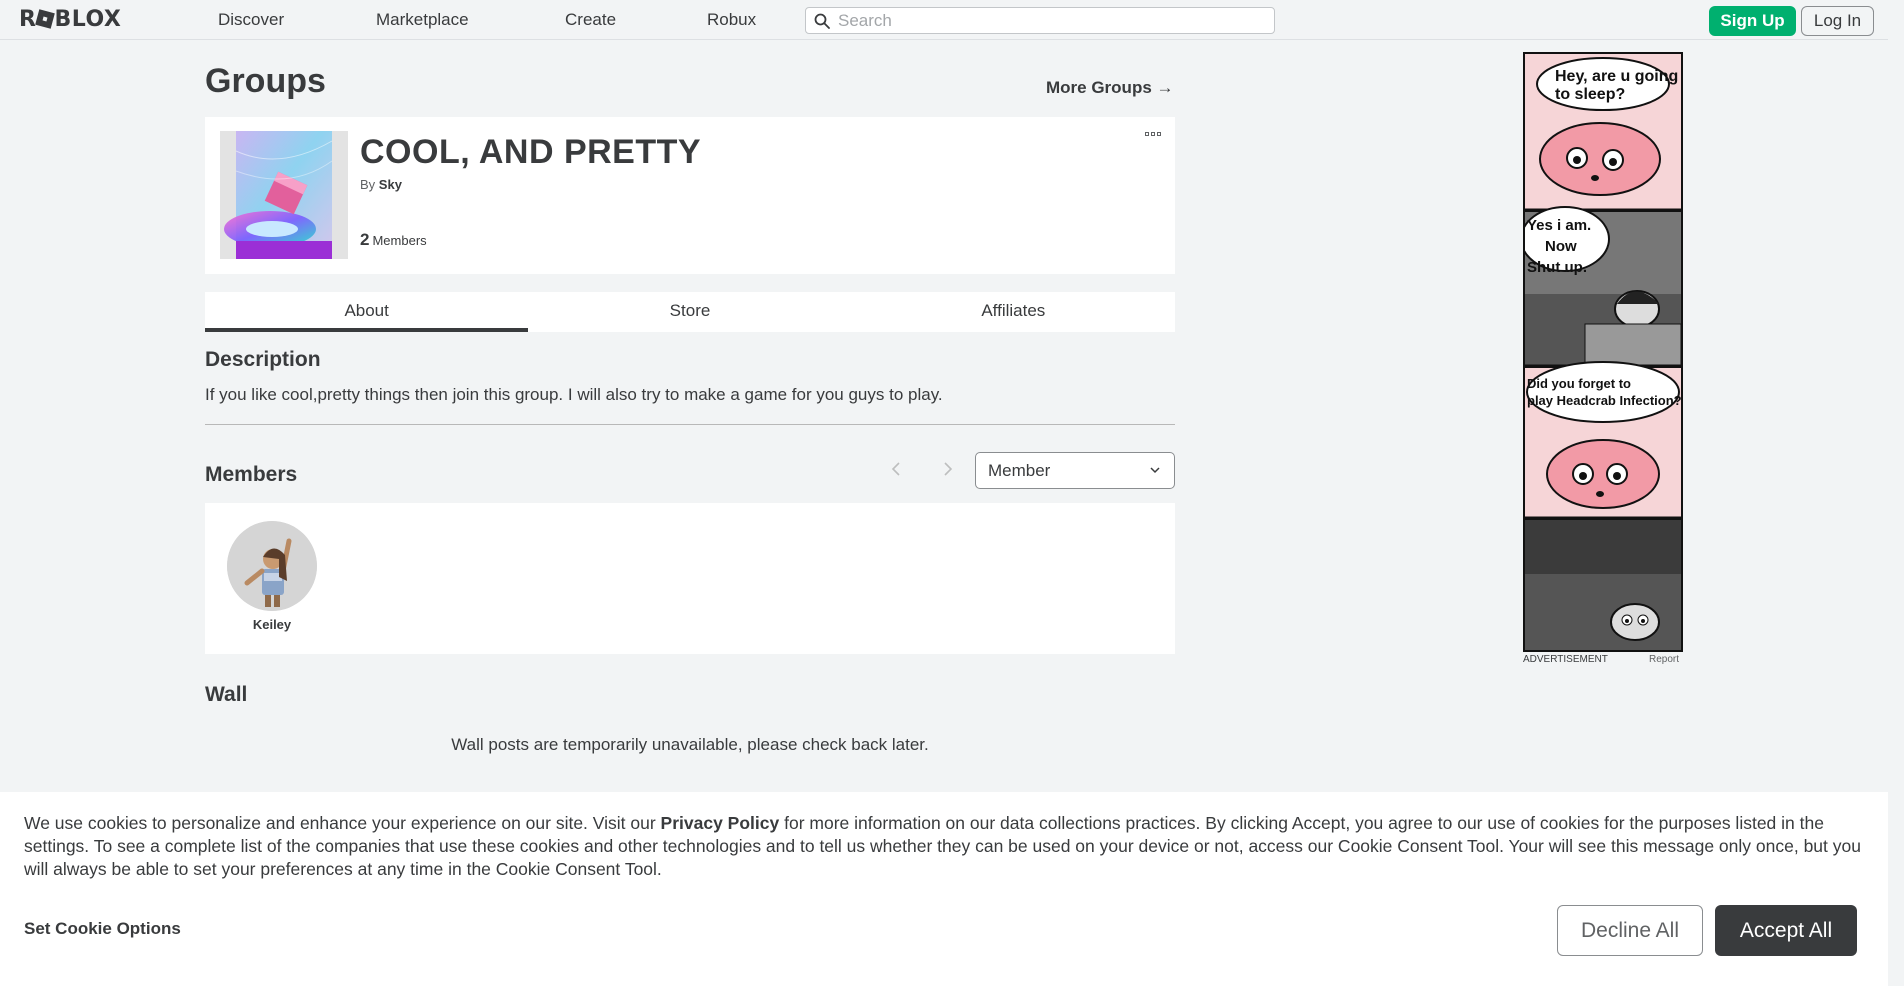  I want to click on group-header-card: COOL, AND PRETTY By Sky 2 Members, so click(690, 195).